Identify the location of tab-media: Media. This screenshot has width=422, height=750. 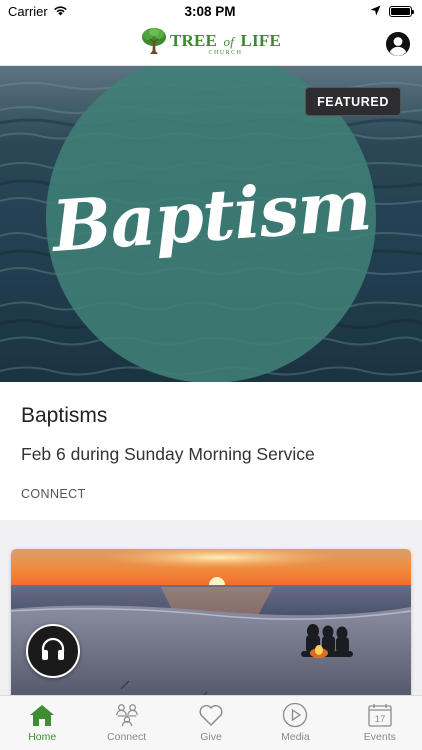
(295, 723).